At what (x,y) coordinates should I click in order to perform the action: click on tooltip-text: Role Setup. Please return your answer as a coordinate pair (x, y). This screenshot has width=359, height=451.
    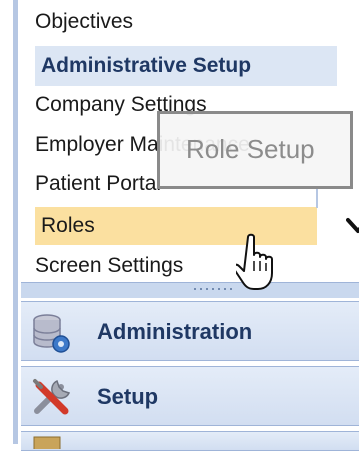
    Looking at the image, I should click on (250, 149).